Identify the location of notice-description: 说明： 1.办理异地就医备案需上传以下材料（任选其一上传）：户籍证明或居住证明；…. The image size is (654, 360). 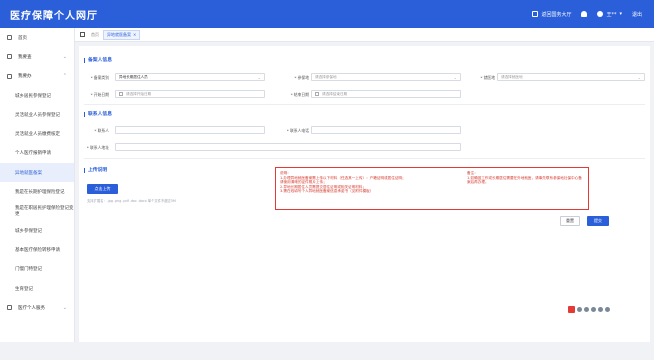
(370, 182).